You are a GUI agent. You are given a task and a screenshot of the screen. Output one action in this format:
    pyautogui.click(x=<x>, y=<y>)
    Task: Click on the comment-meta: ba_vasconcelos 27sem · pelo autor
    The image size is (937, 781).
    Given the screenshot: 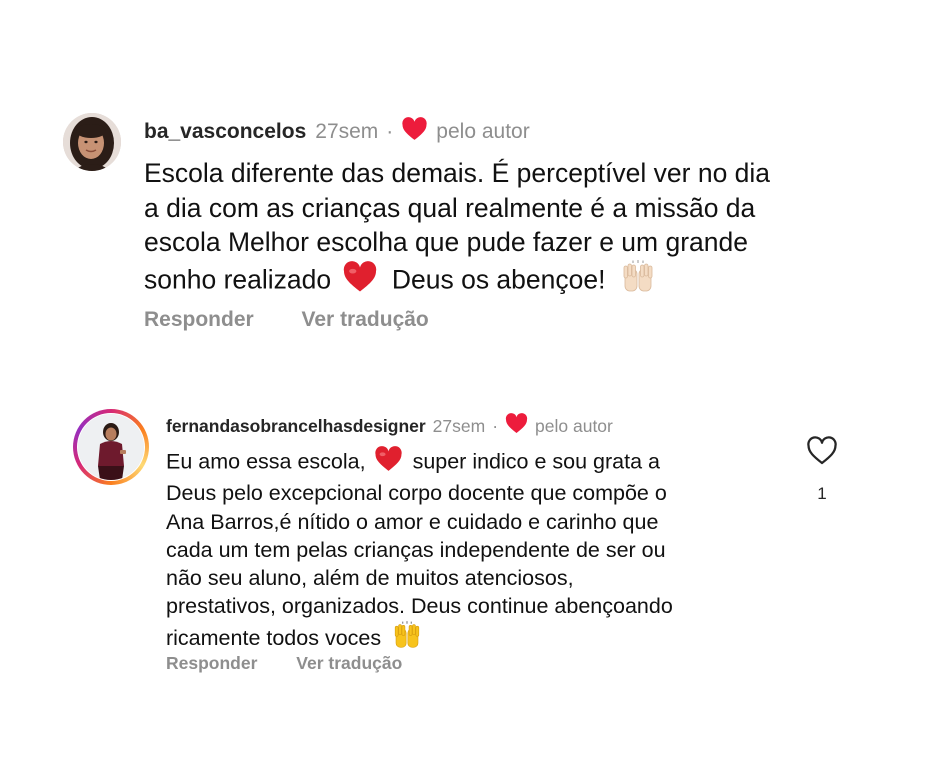 What is the action you would take?
    pyautogui.click(x=337, y=132)
    